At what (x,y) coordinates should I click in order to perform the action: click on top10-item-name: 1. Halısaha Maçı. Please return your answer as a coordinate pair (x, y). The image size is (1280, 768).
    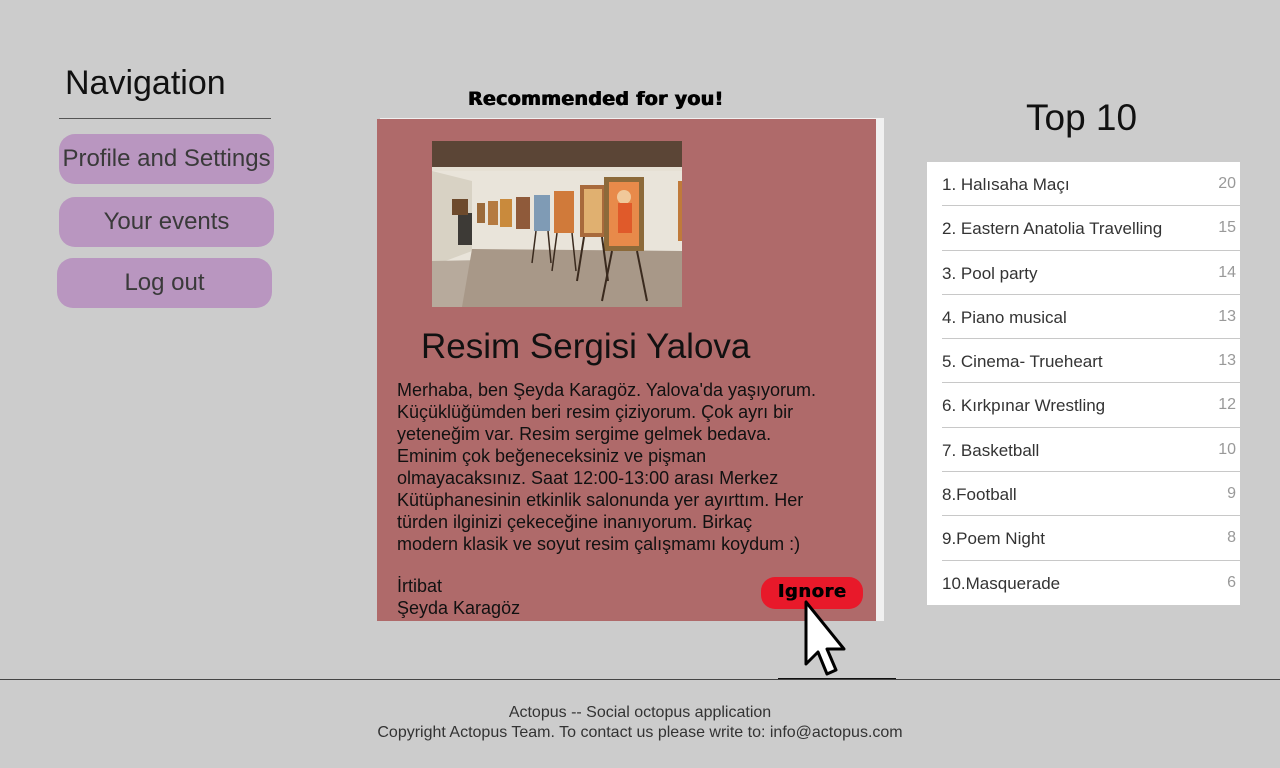
    Looking at the image, I should click on (1006, 184).